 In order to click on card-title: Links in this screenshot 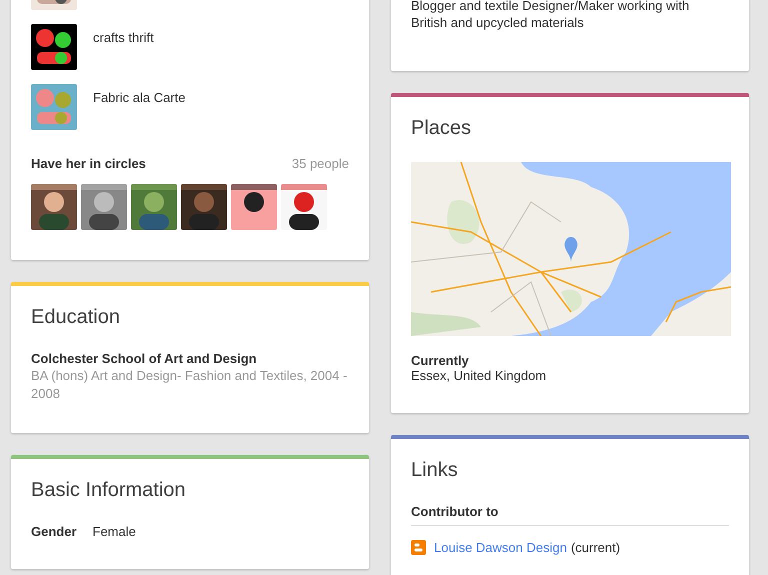, I will do `click(435, 470)`.